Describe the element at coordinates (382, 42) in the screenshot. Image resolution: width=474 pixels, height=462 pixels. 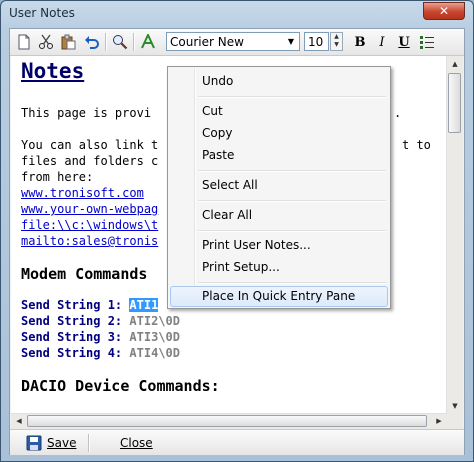
I see `italic-button: I` at that location.